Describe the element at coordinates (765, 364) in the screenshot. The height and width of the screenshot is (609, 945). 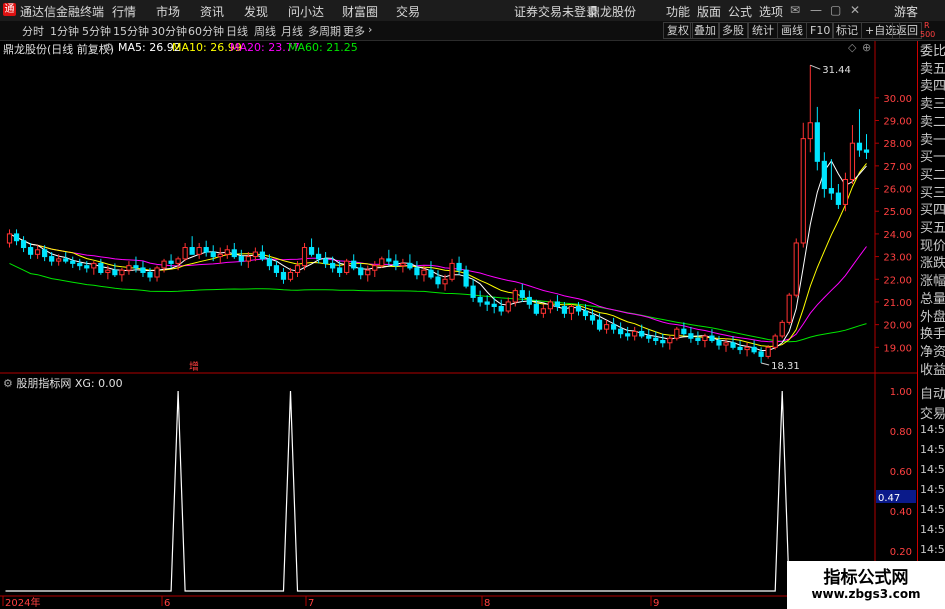
I see `low-marker-line` at that location.